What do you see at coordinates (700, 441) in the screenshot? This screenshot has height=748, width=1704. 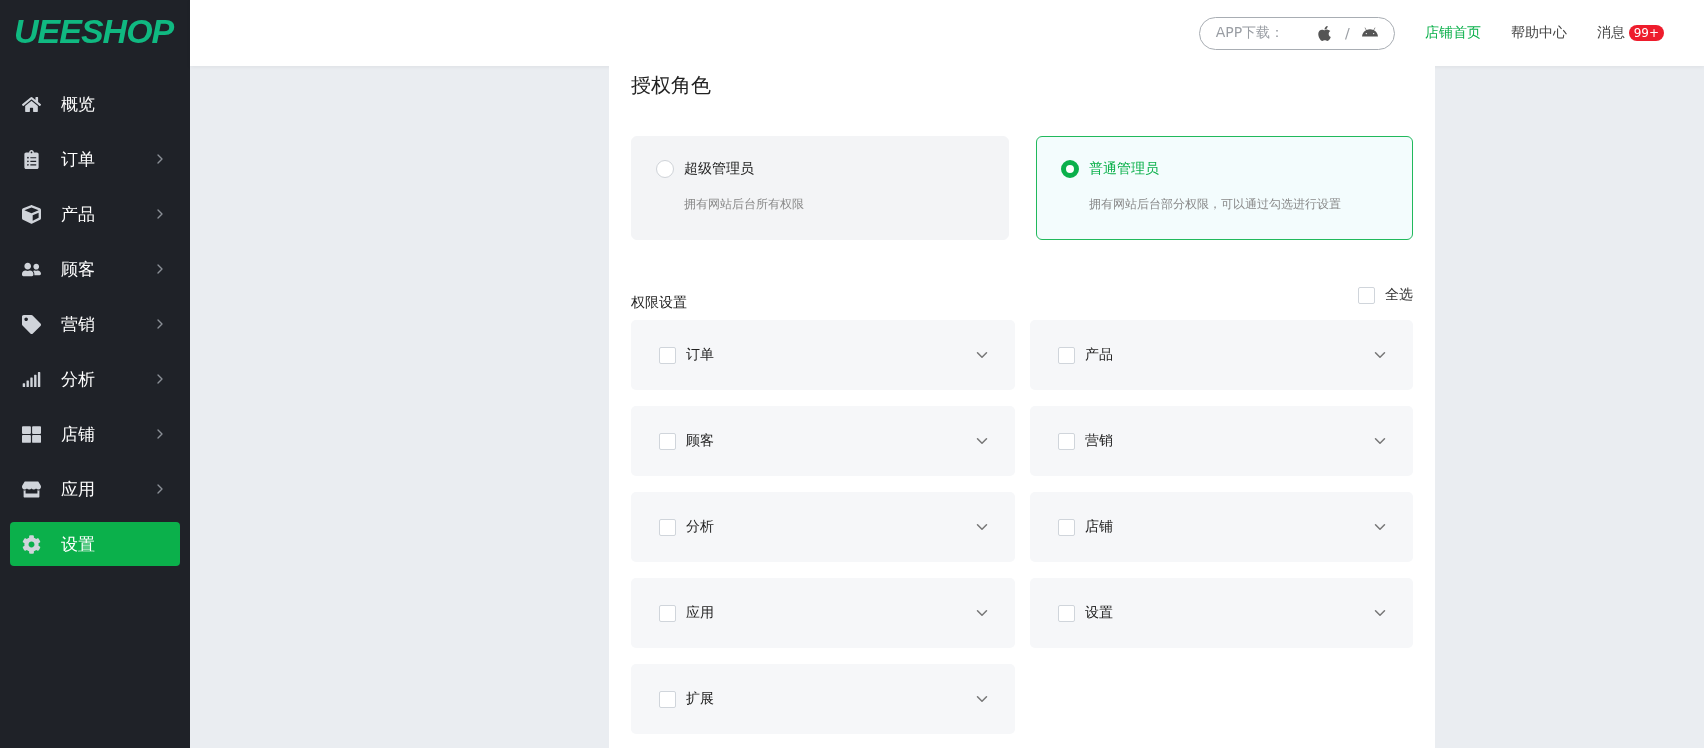 I see `permission-label: 顾客` at bounding box center [700, 441].